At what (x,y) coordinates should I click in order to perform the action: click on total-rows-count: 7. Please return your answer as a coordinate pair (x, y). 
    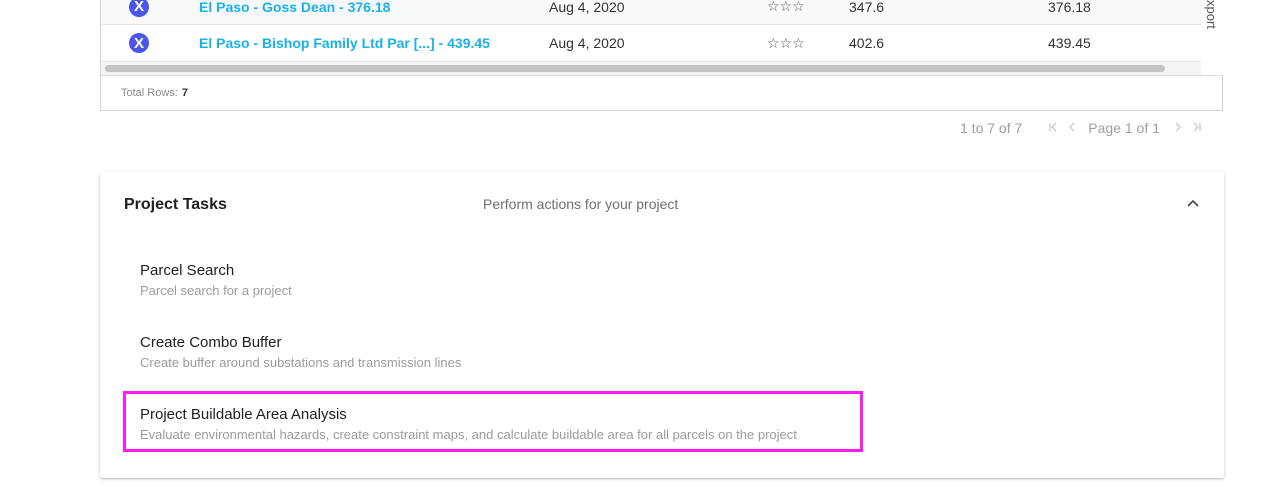
    Looking at the image, I should click on (184, 93).